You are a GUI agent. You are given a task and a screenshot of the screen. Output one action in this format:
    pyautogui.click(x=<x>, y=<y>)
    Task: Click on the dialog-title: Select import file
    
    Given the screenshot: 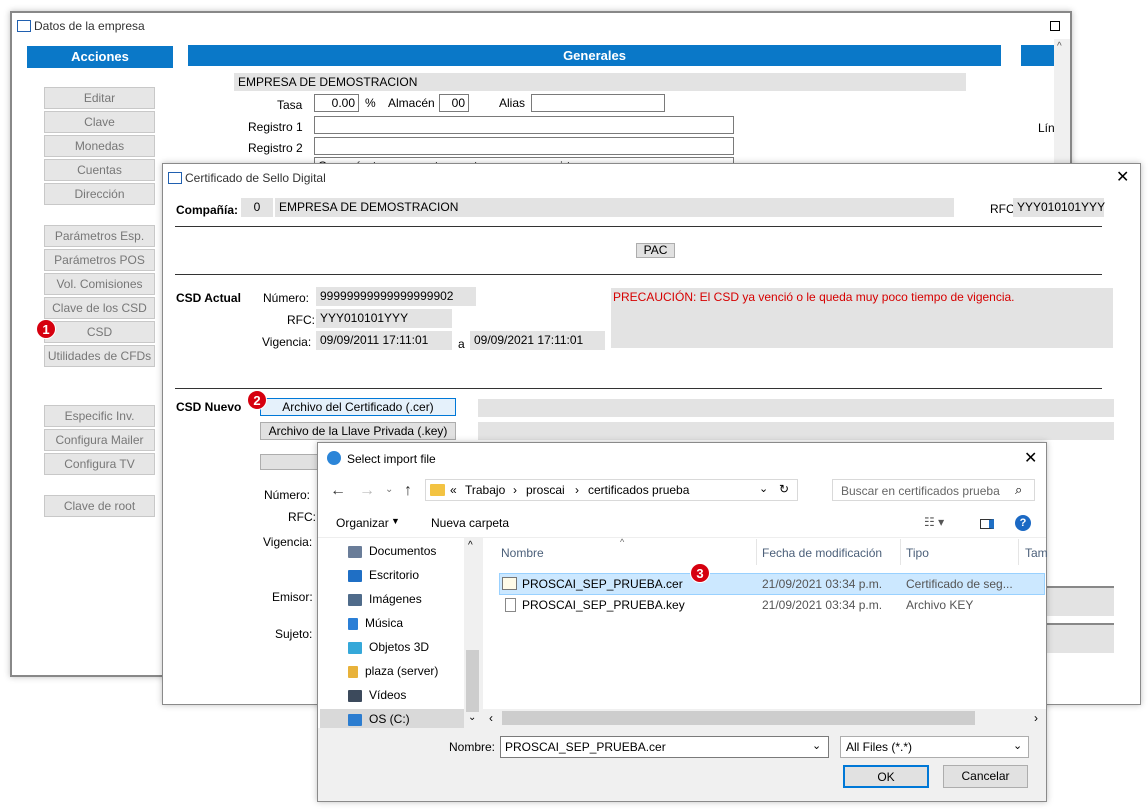 What is the action you would take?
    pyautogui.click(x=391, y=459)
    